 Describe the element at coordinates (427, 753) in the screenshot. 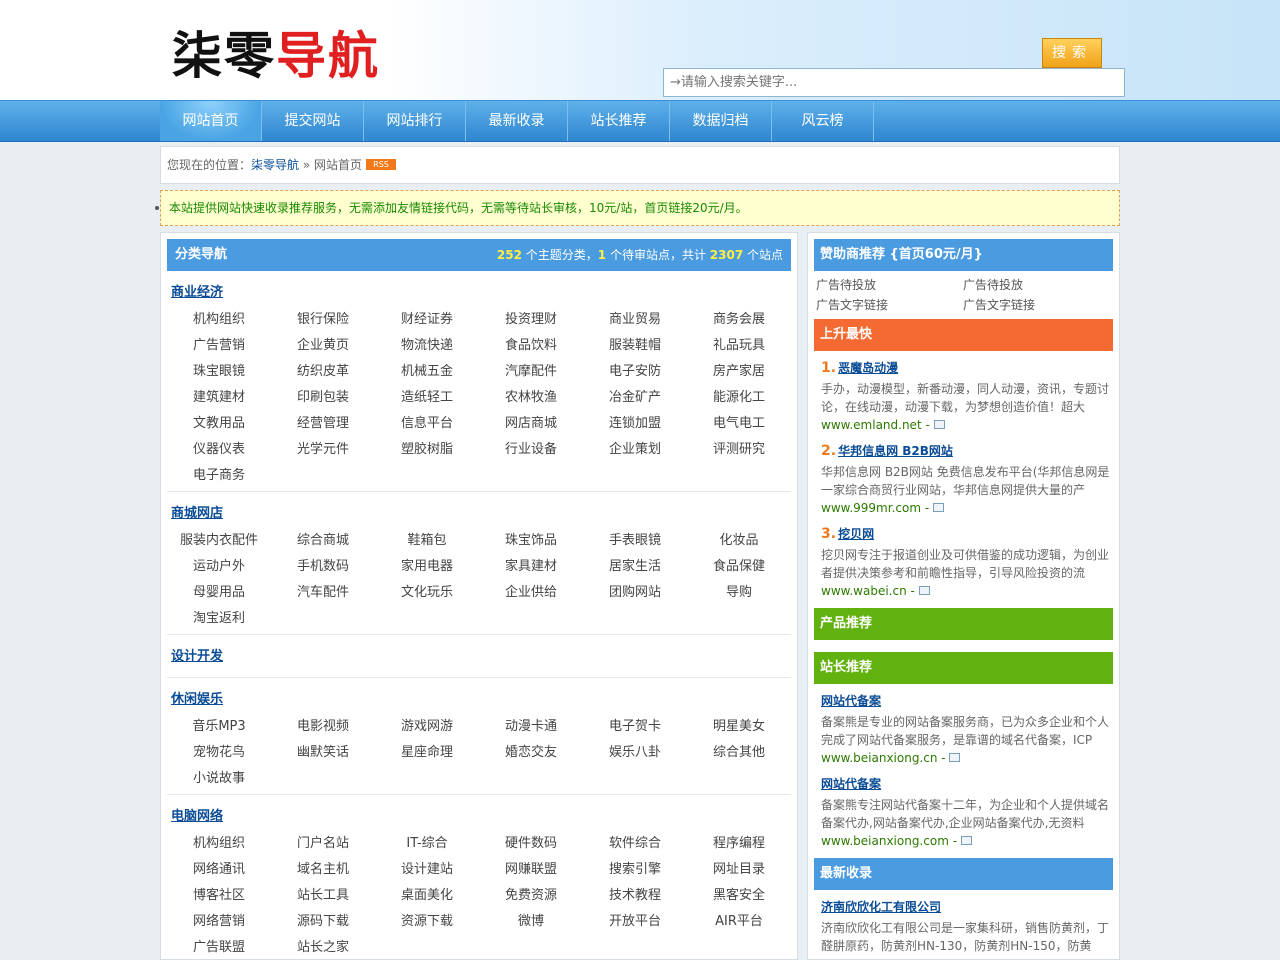

I see `category-link: 星座命理` at that location.